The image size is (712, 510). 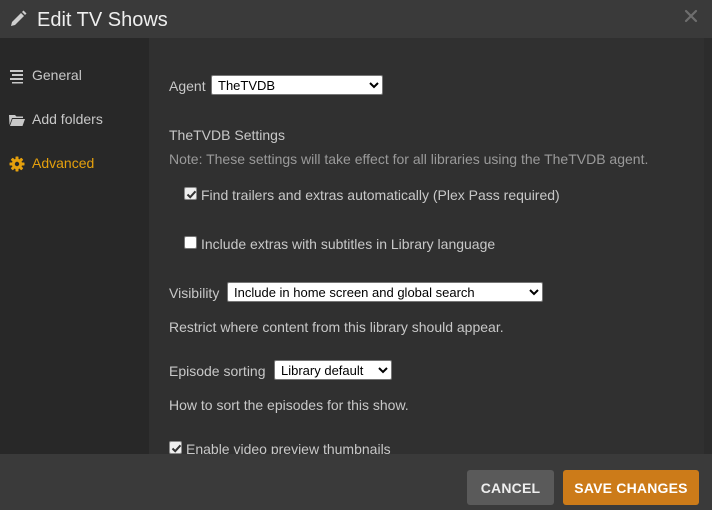 What do you see at coordinates (217, 371) in the screenshot?
I see `episode-sorting-label: Episode sorting` at bounding box center [217, 371].